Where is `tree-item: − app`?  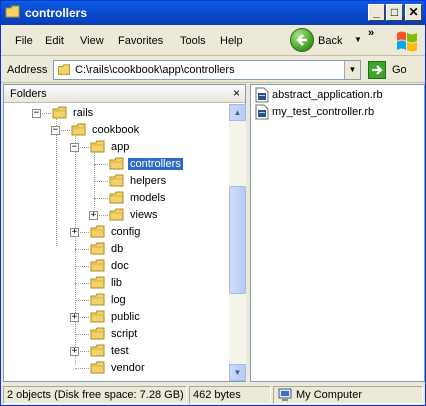
tree-item: − app is located at coordinates (116, 147).